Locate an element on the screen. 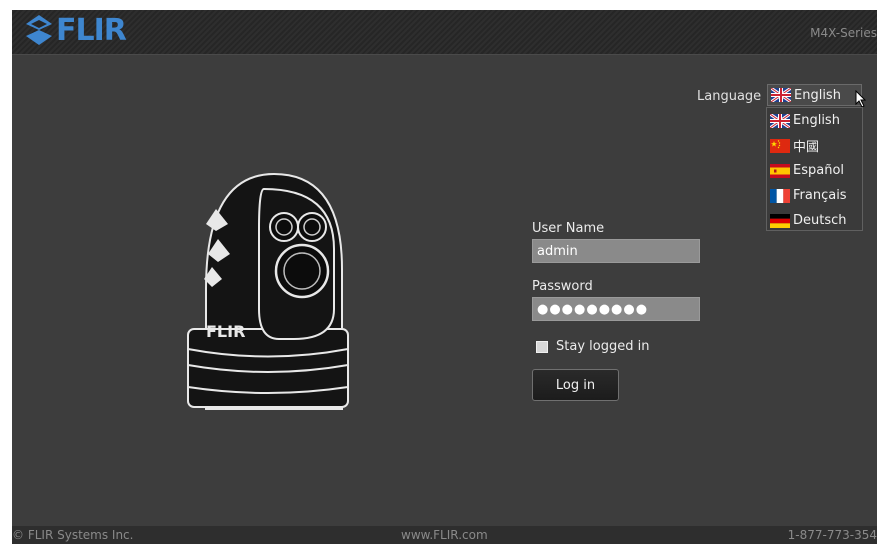  language-select: English is located at coordinates (814, 95).